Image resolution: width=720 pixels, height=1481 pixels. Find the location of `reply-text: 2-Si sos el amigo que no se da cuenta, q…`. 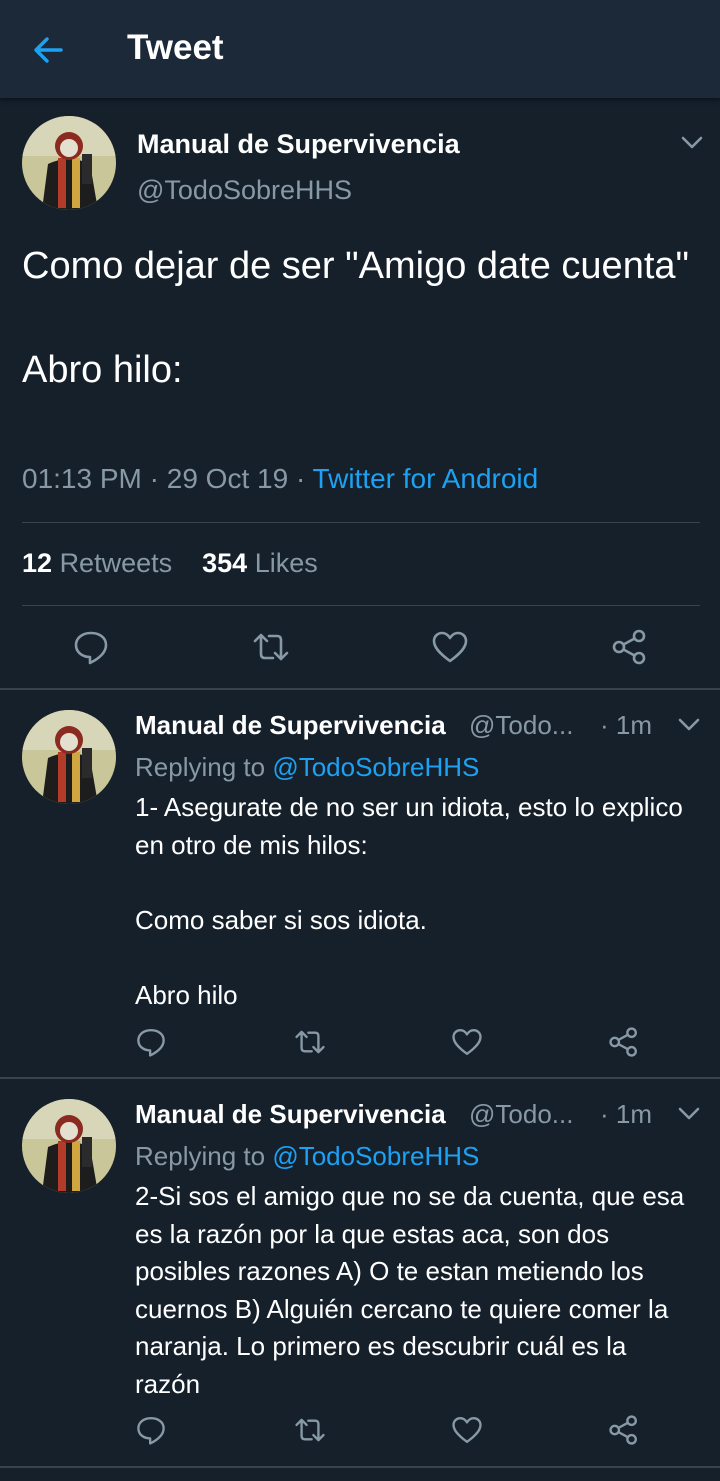

reply-text: 2-Si sos el amigo que no se da cuenta, q… is located at coordinates (410, 1290).